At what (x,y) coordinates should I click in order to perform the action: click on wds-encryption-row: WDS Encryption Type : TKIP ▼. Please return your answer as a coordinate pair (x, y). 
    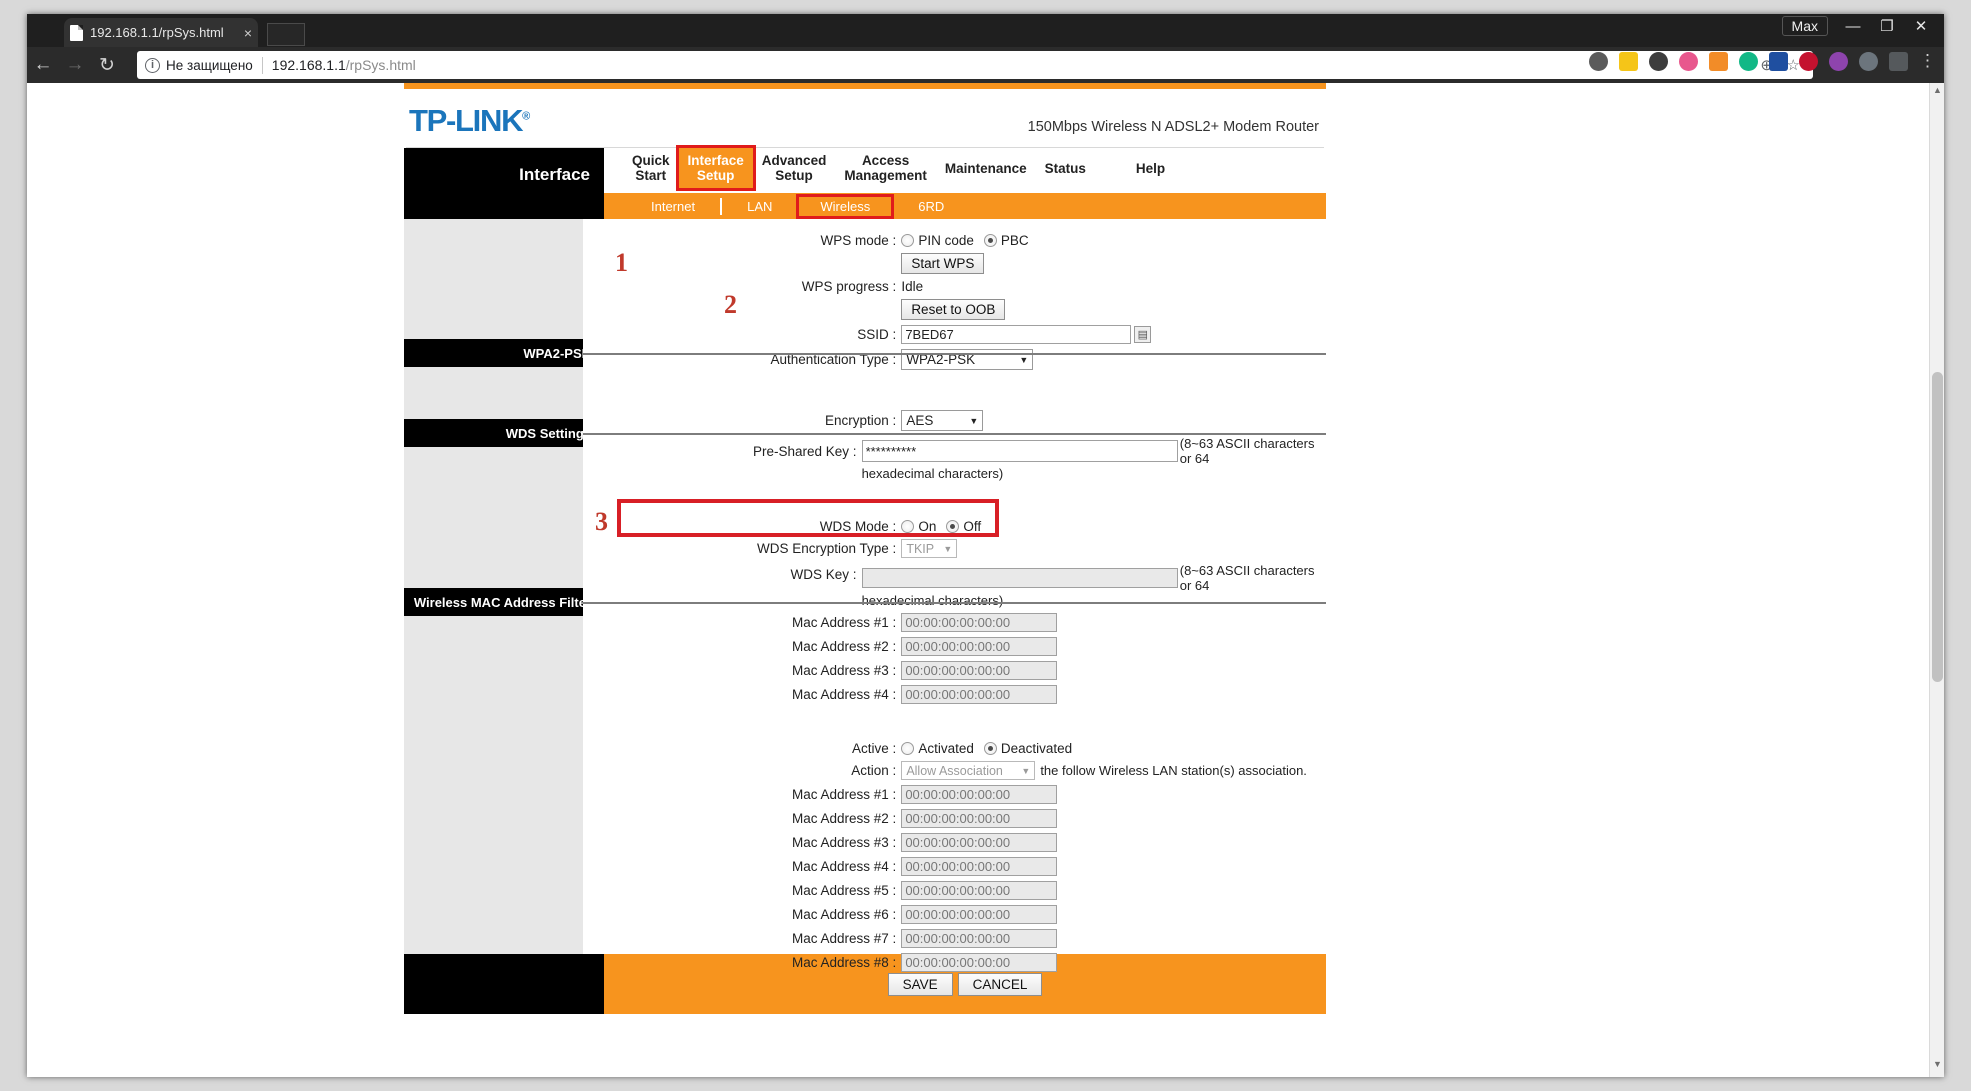
    Looking at the image, I should click on (954, 548).